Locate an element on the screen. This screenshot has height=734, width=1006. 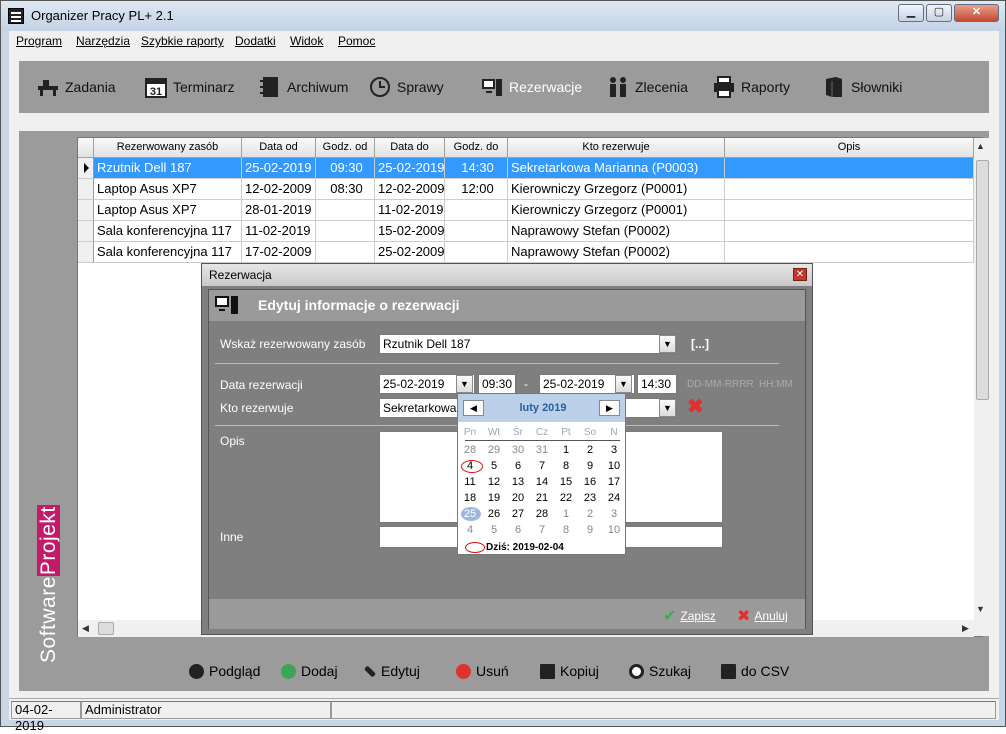
calendar-day: 29 is located at coordinates (494, 450).